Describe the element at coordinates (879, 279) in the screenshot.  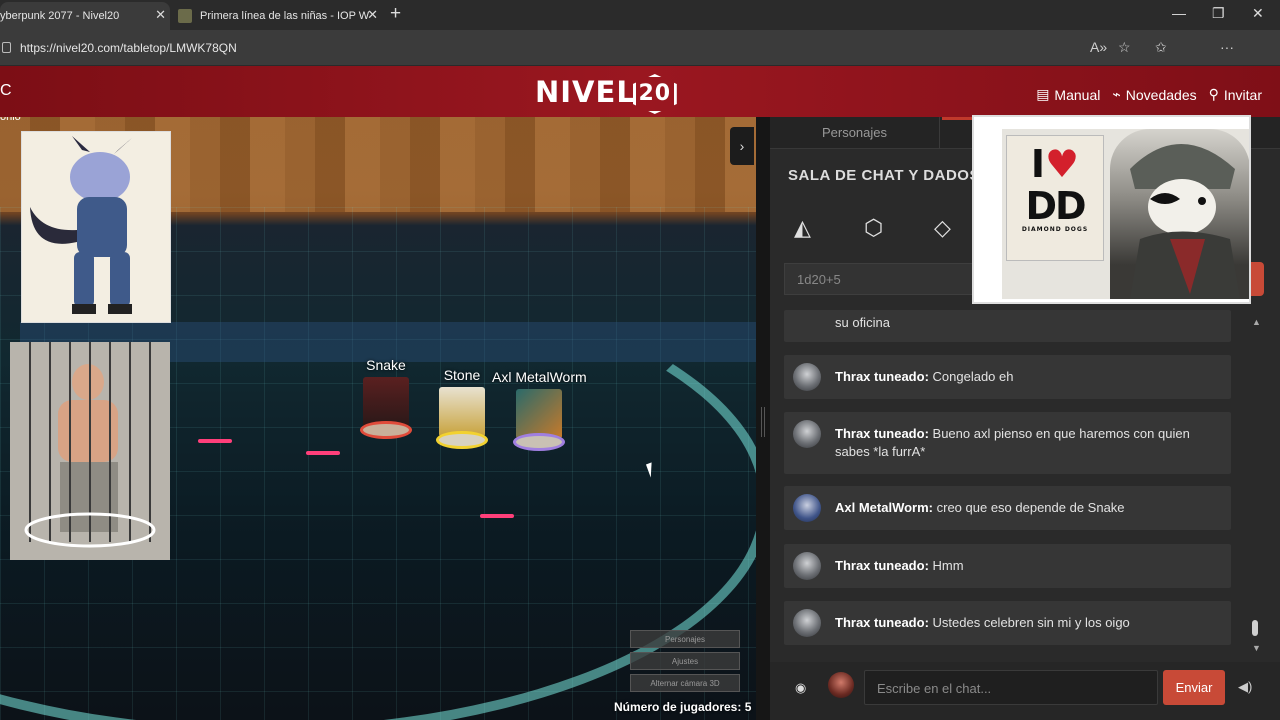
I see `dice-roll-input: 1d20+5` at that location.